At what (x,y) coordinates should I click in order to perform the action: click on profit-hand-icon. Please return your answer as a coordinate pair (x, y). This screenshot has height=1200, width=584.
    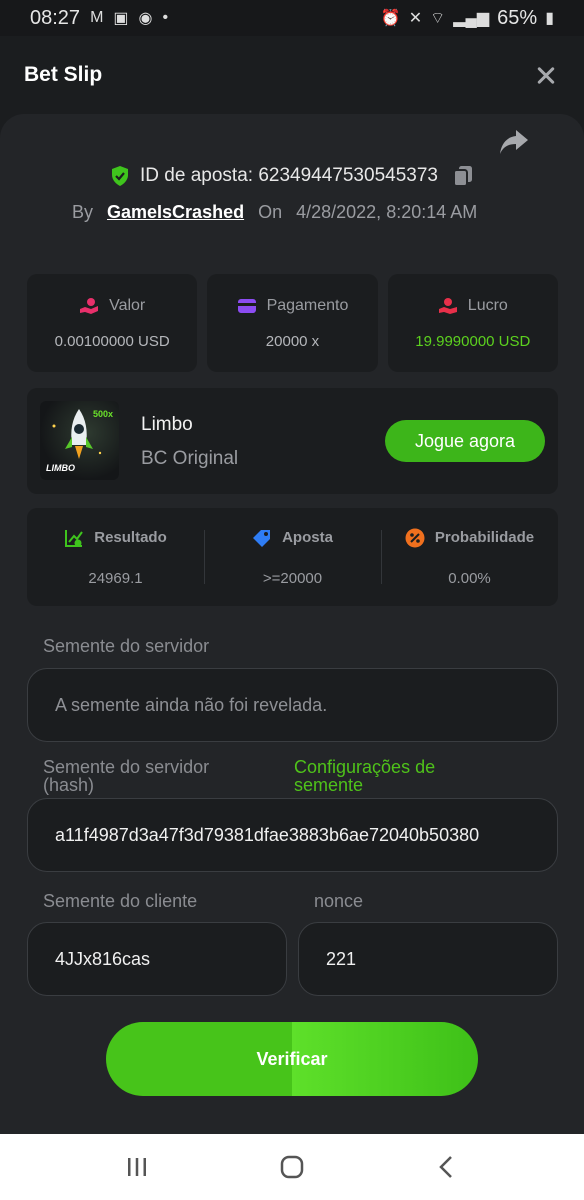
    Looking at the image, I should click on (447, 305).